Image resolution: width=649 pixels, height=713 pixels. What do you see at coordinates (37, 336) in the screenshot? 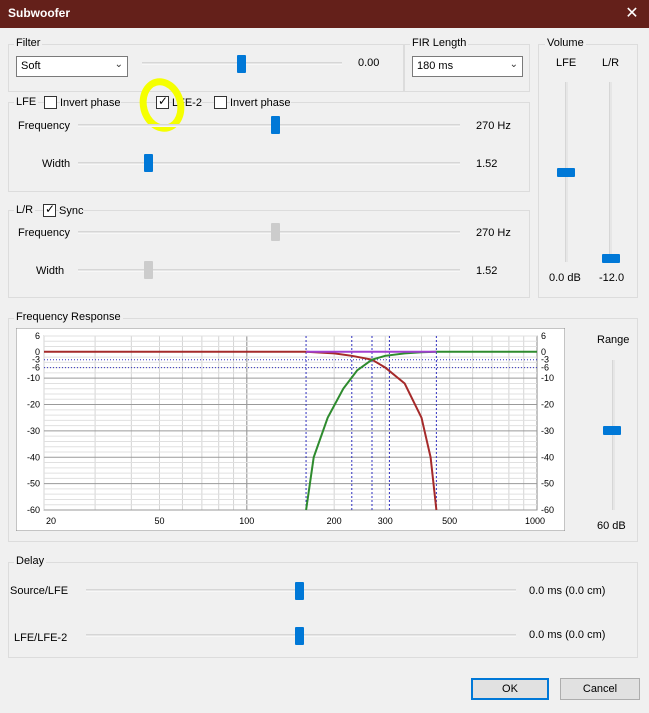
I see `y-tick-label-left: 6` at bounding box center [37, 336].